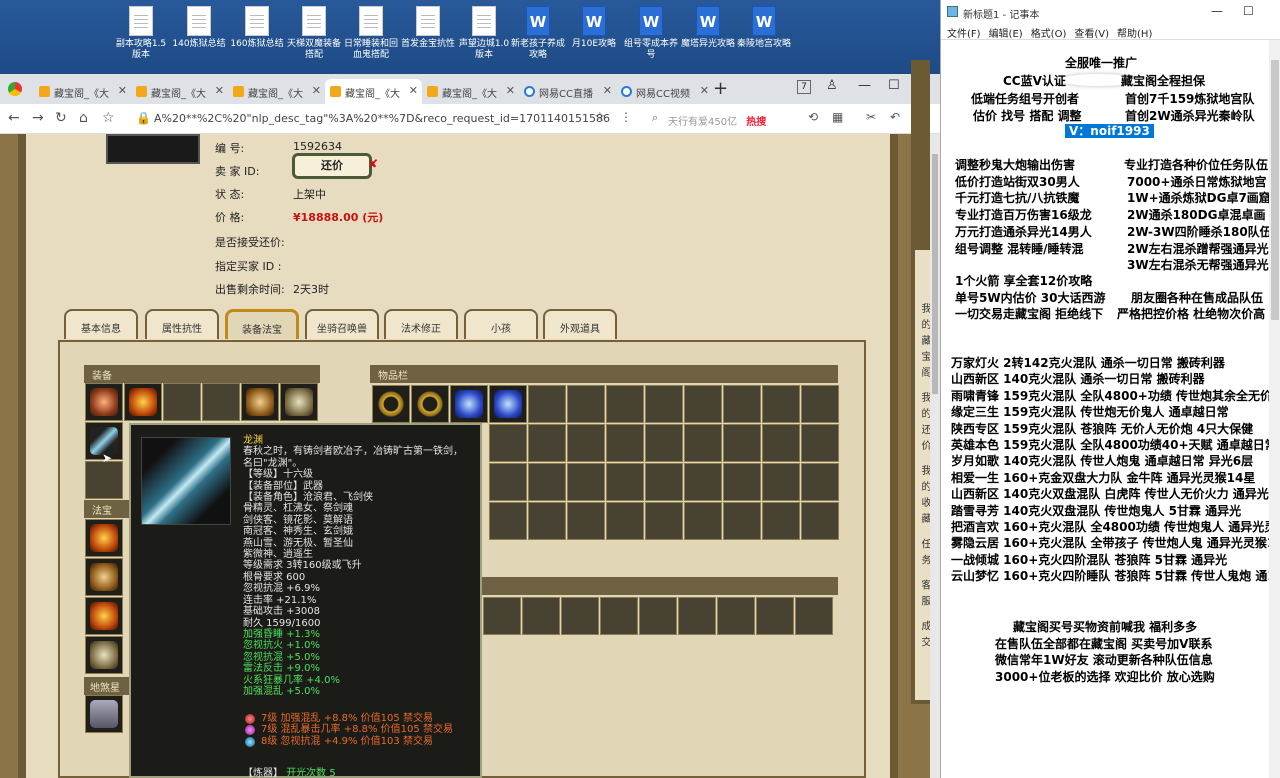 The height and width of the screenshot is (778, 1280). I want to click on desktop-icon: W 魔塔异光攻略, so click(708, 27).